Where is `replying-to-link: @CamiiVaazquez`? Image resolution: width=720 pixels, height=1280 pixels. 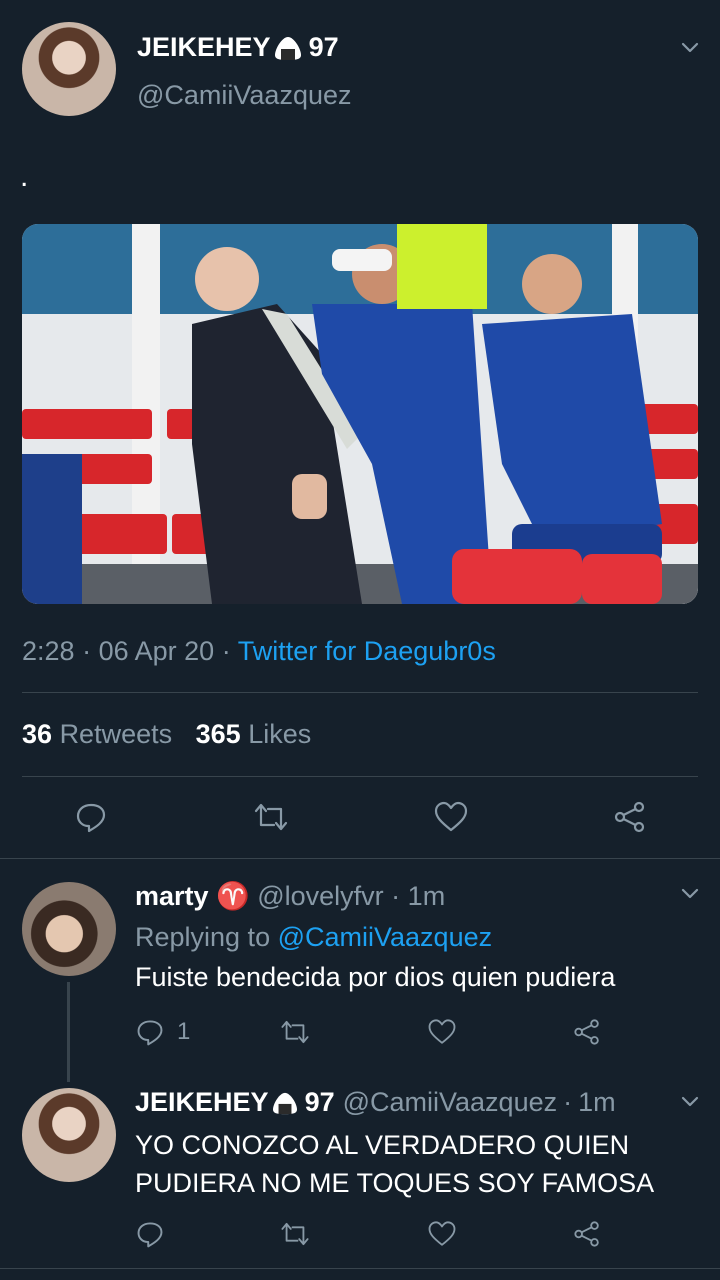 replying-to-link: @CamiiVaazquez is located at coordinates (385, 937).